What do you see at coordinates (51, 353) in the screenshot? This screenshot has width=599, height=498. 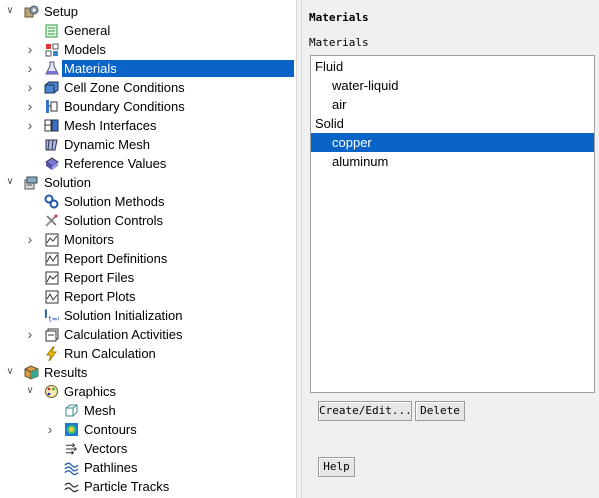 I see `run-calculation-icon` at bounding box center [51, 353].